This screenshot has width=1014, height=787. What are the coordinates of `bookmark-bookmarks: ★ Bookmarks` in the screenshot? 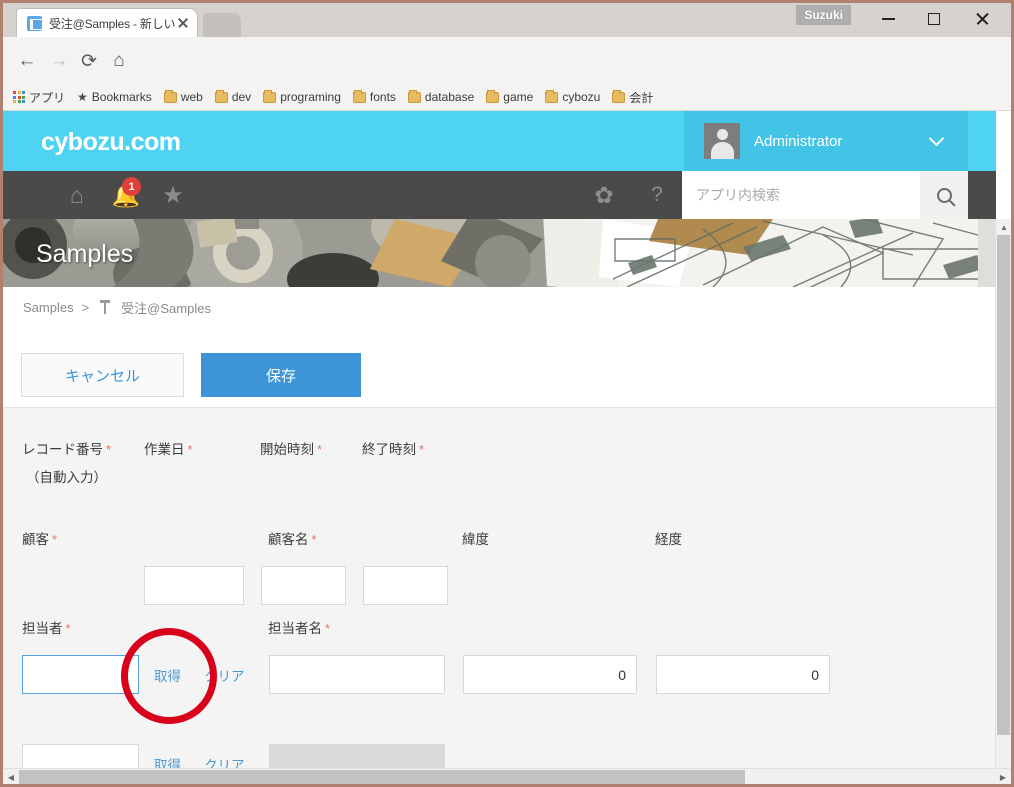 It's located at (114, 97).